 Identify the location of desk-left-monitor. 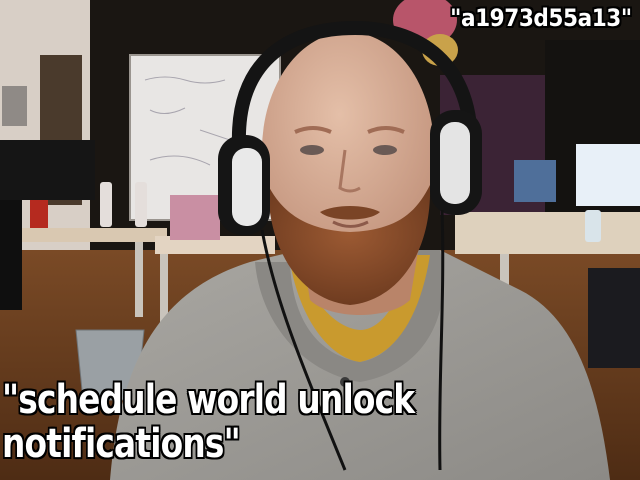
(47, 170).